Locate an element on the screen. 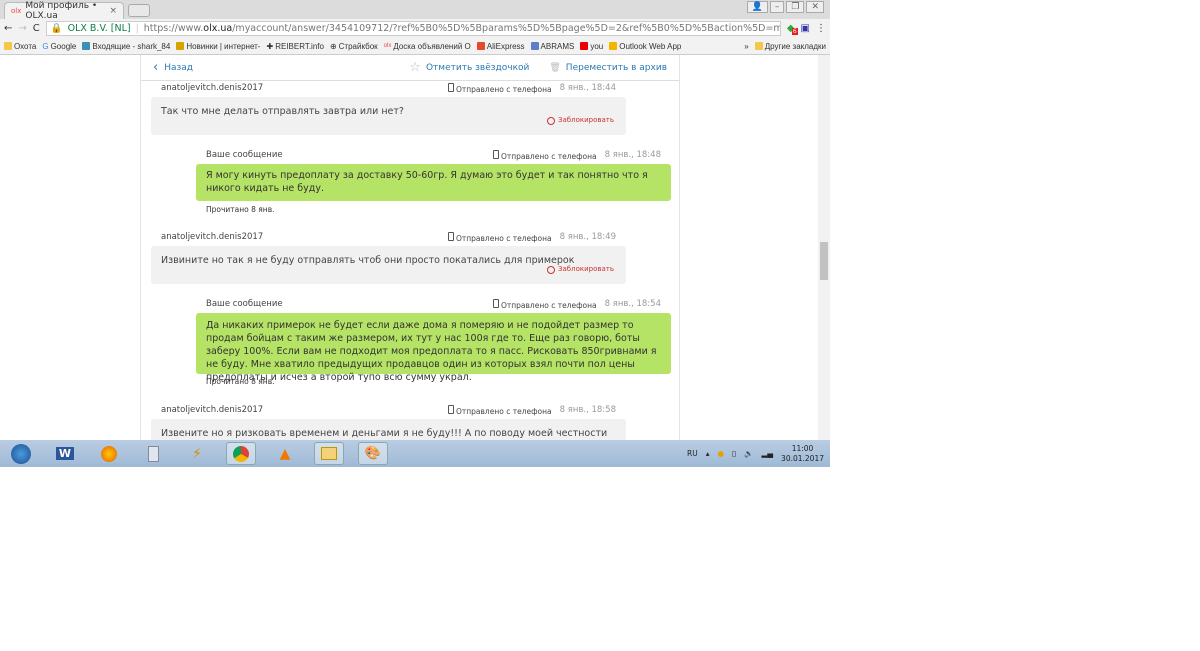 This screenshot has width=1200, height=651. window-controls: 👤 – ❐ ✕ is located at coordinates (785, 7).